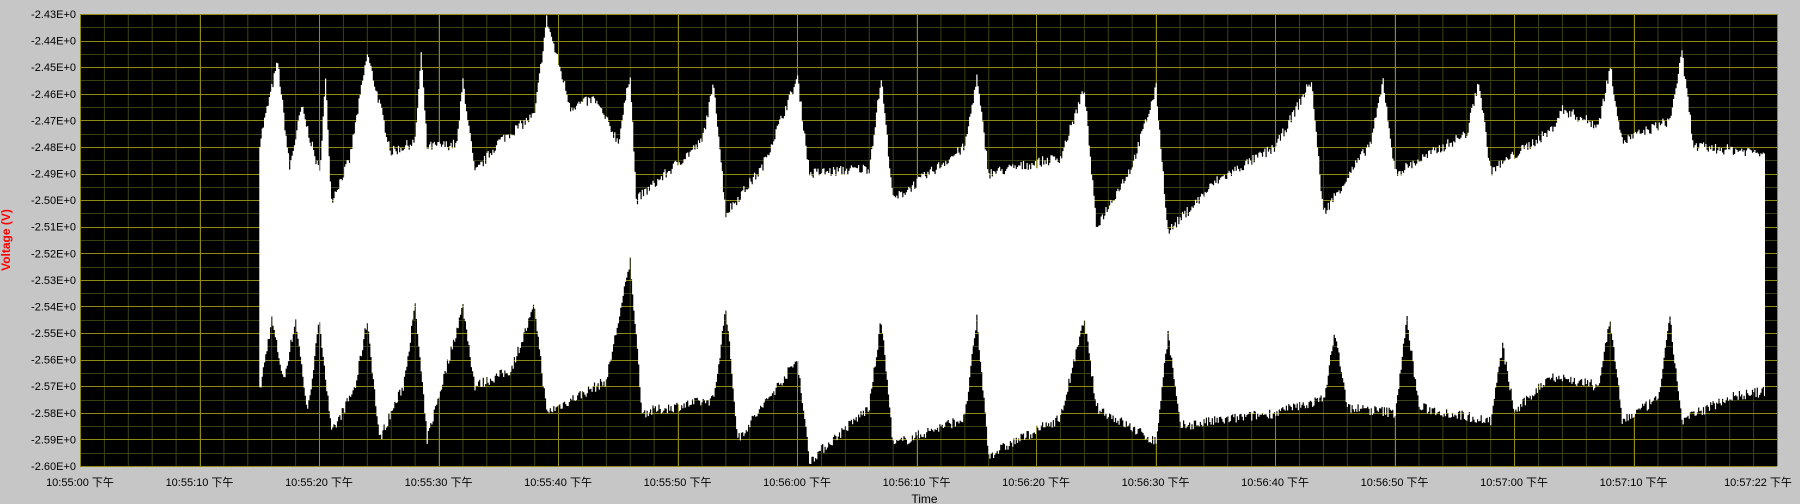  What do you see at coordinates (319, 482) in the screenshot?
I see `x-tick-label: 10:55:20 下午` at bounding box center [319, 482].